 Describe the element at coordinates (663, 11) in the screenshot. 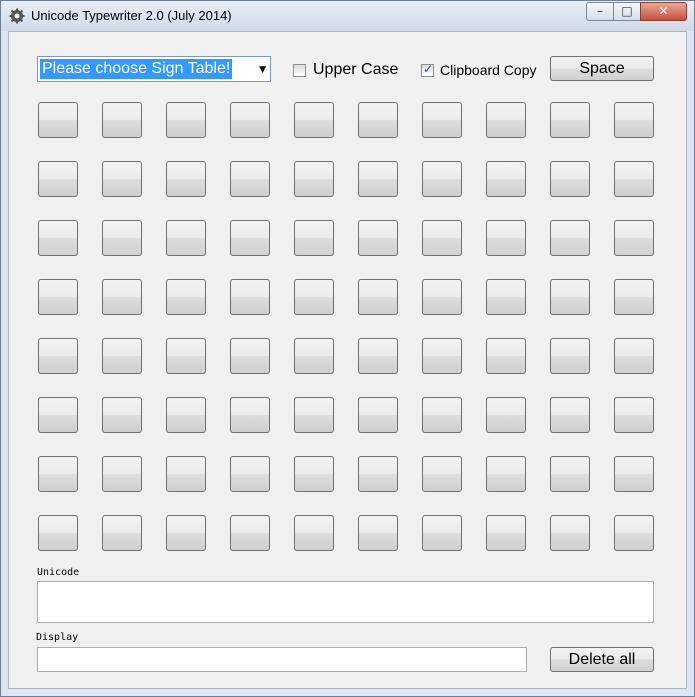

I see `close-button: ✕` at that location.